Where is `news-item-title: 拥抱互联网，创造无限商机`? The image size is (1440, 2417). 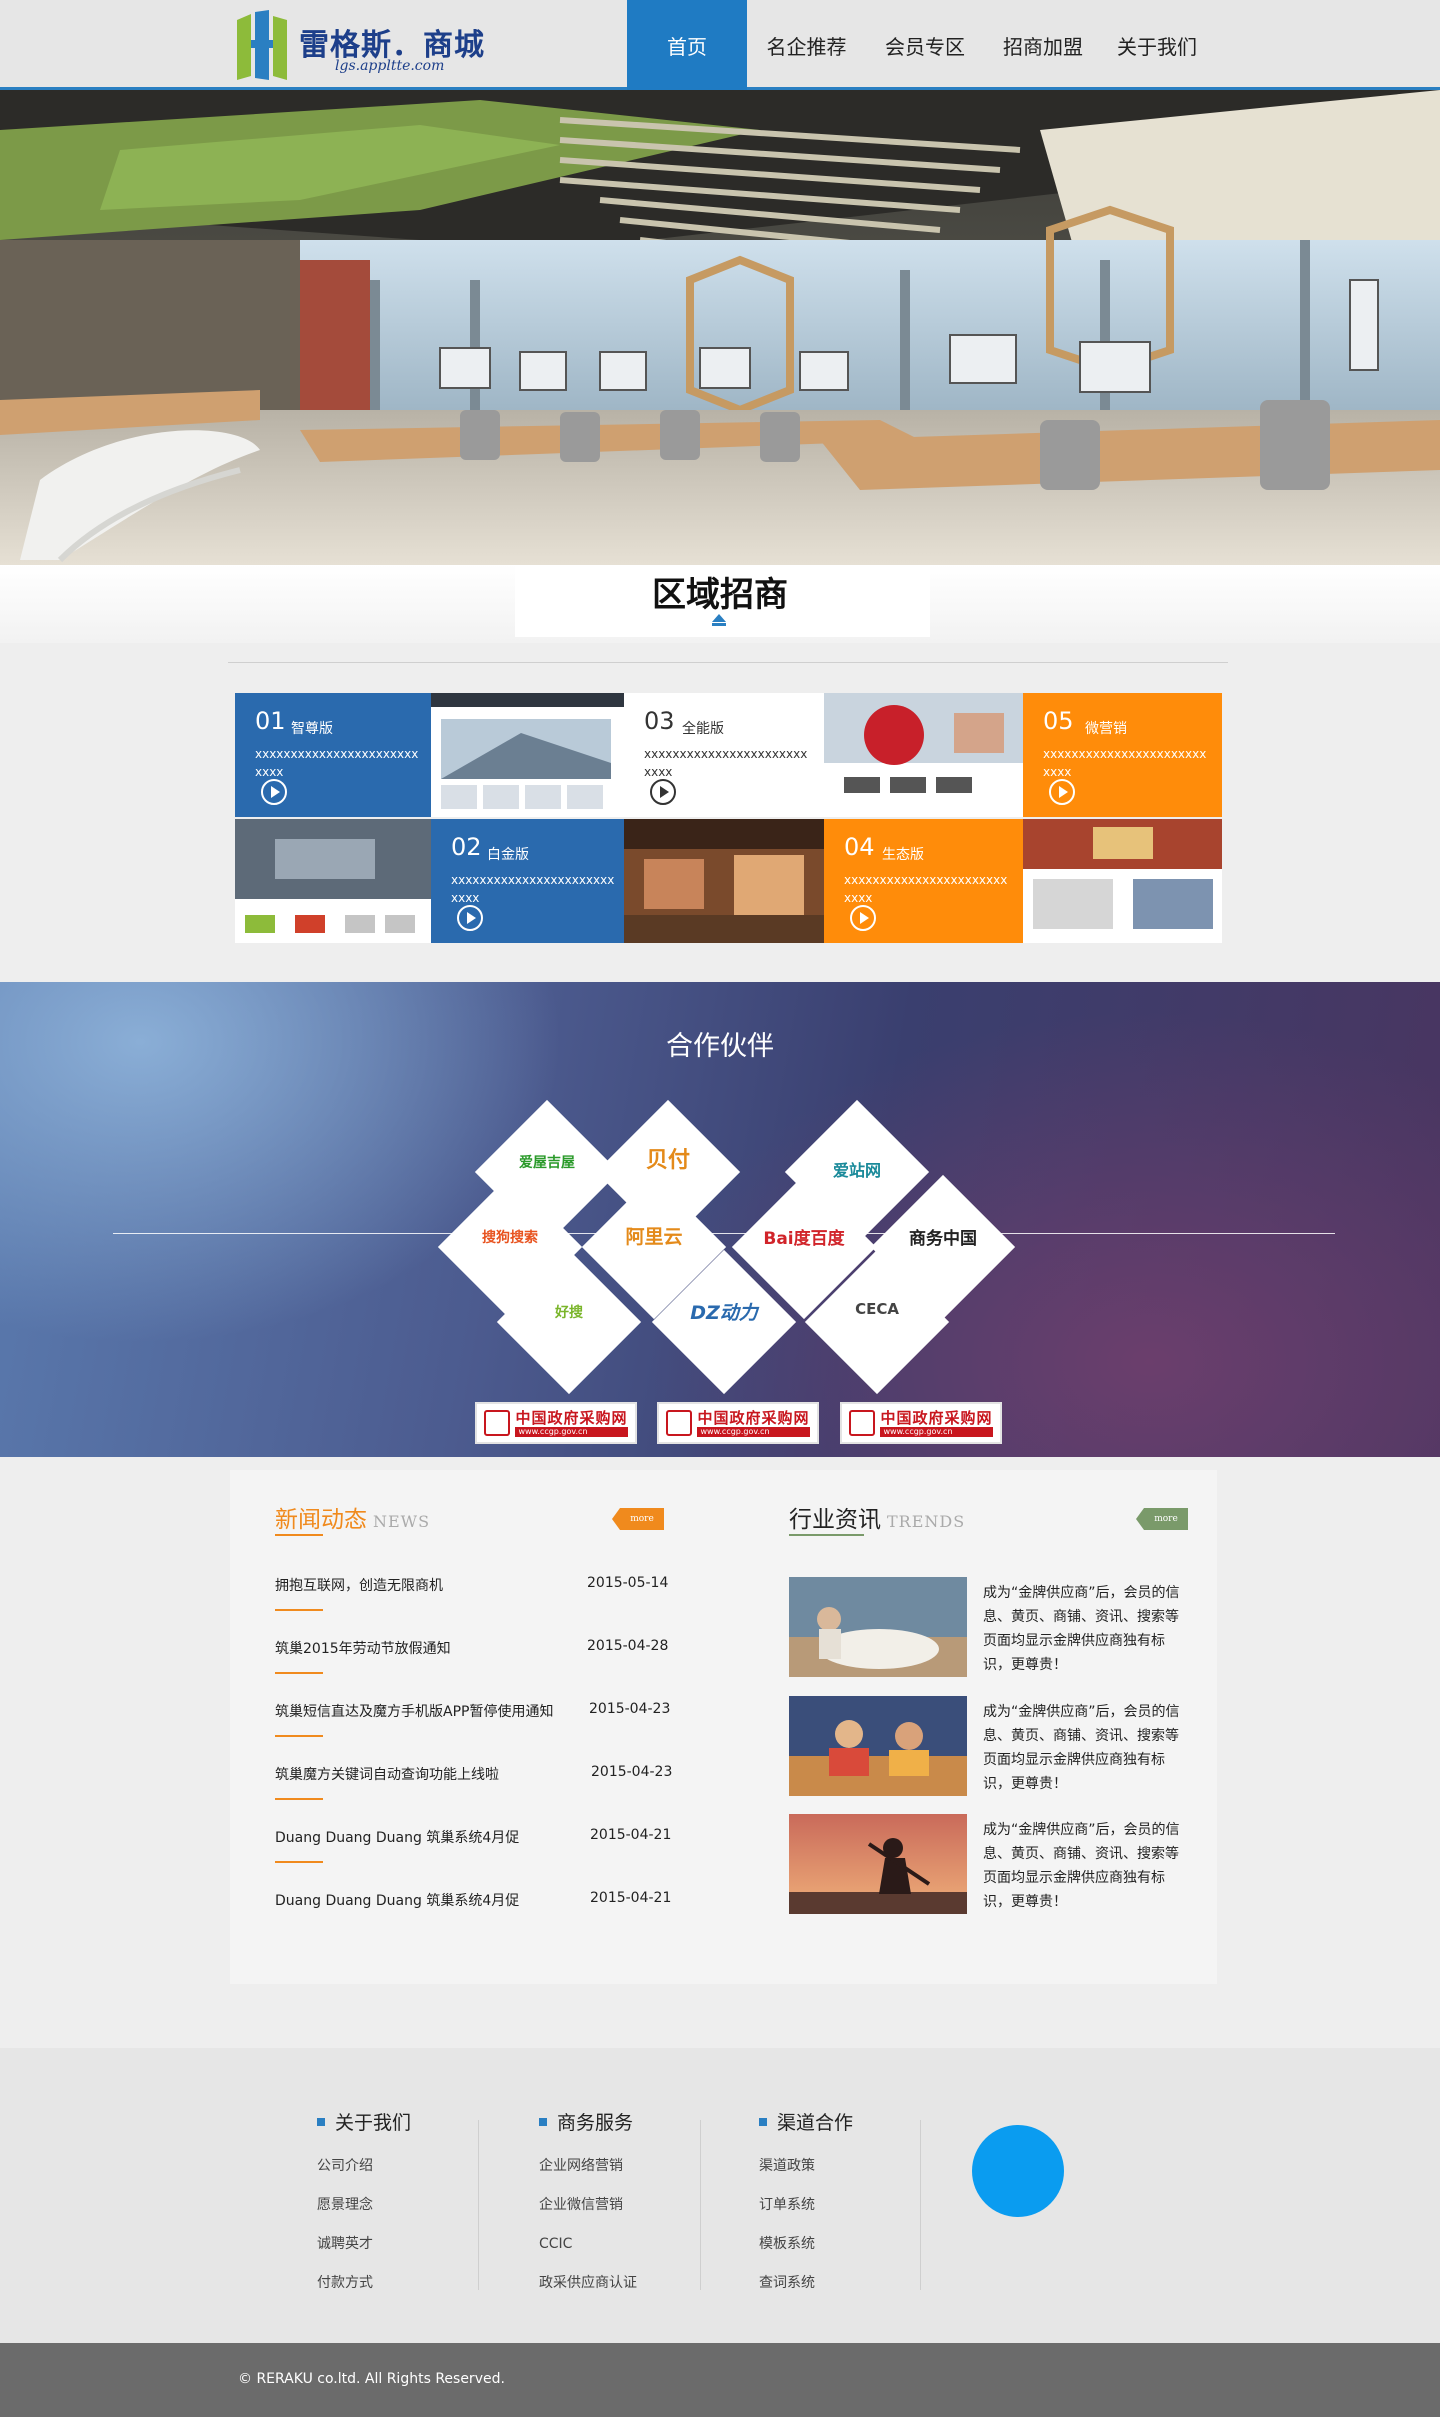
news-item-title: 拥抱互联网，创造无限商机 is located at coordinates (359, 1585).